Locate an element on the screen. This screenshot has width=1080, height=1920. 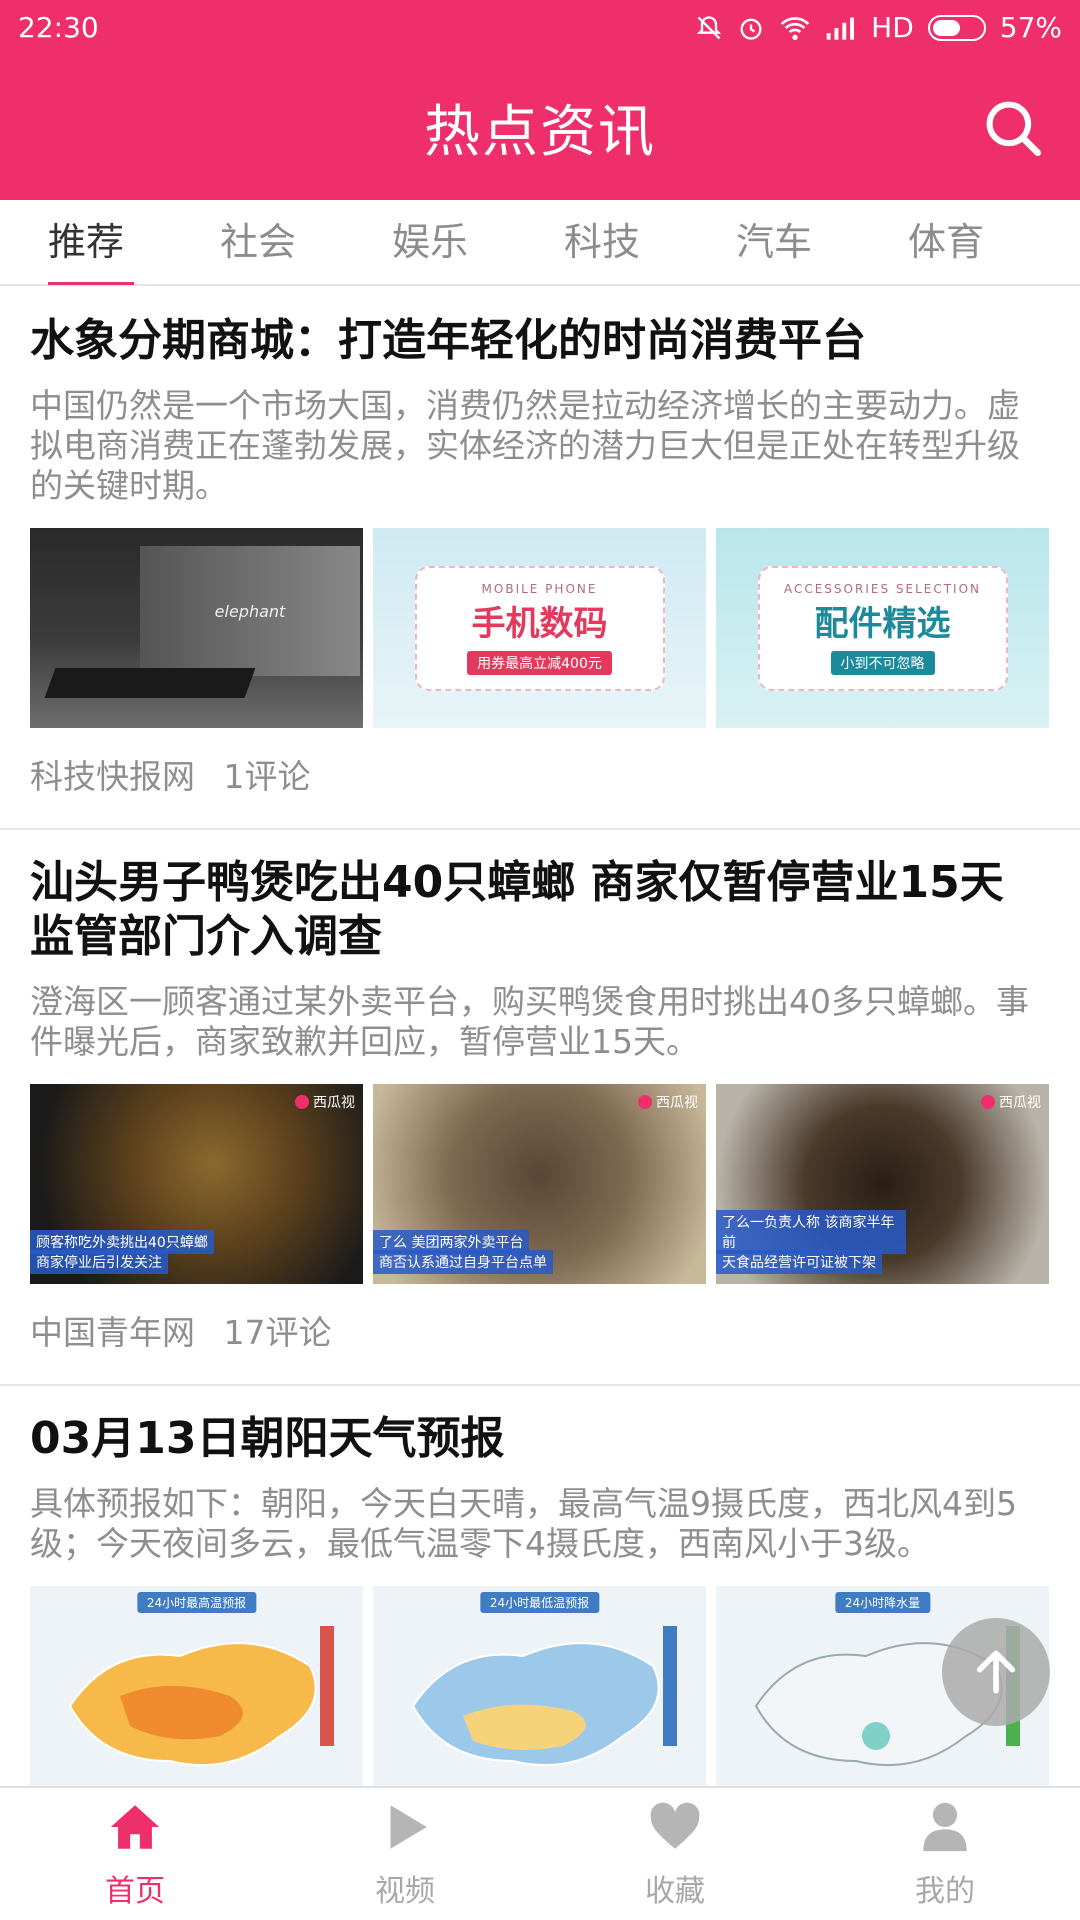
nav-video: 视频 is located at coordinates (405, 1854).